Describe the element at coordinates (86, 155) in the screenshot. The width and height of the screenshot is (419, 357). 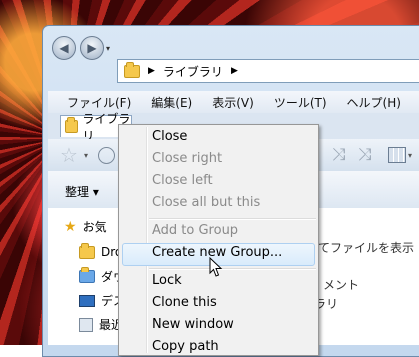
I see `star-dropdown-icon: ▾` at that location.